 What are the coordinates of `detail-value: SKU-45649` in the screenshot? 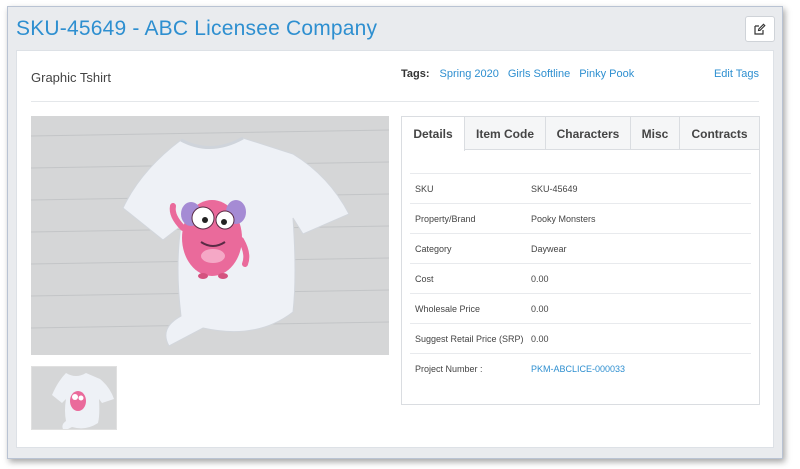 It's located at (554, 188).